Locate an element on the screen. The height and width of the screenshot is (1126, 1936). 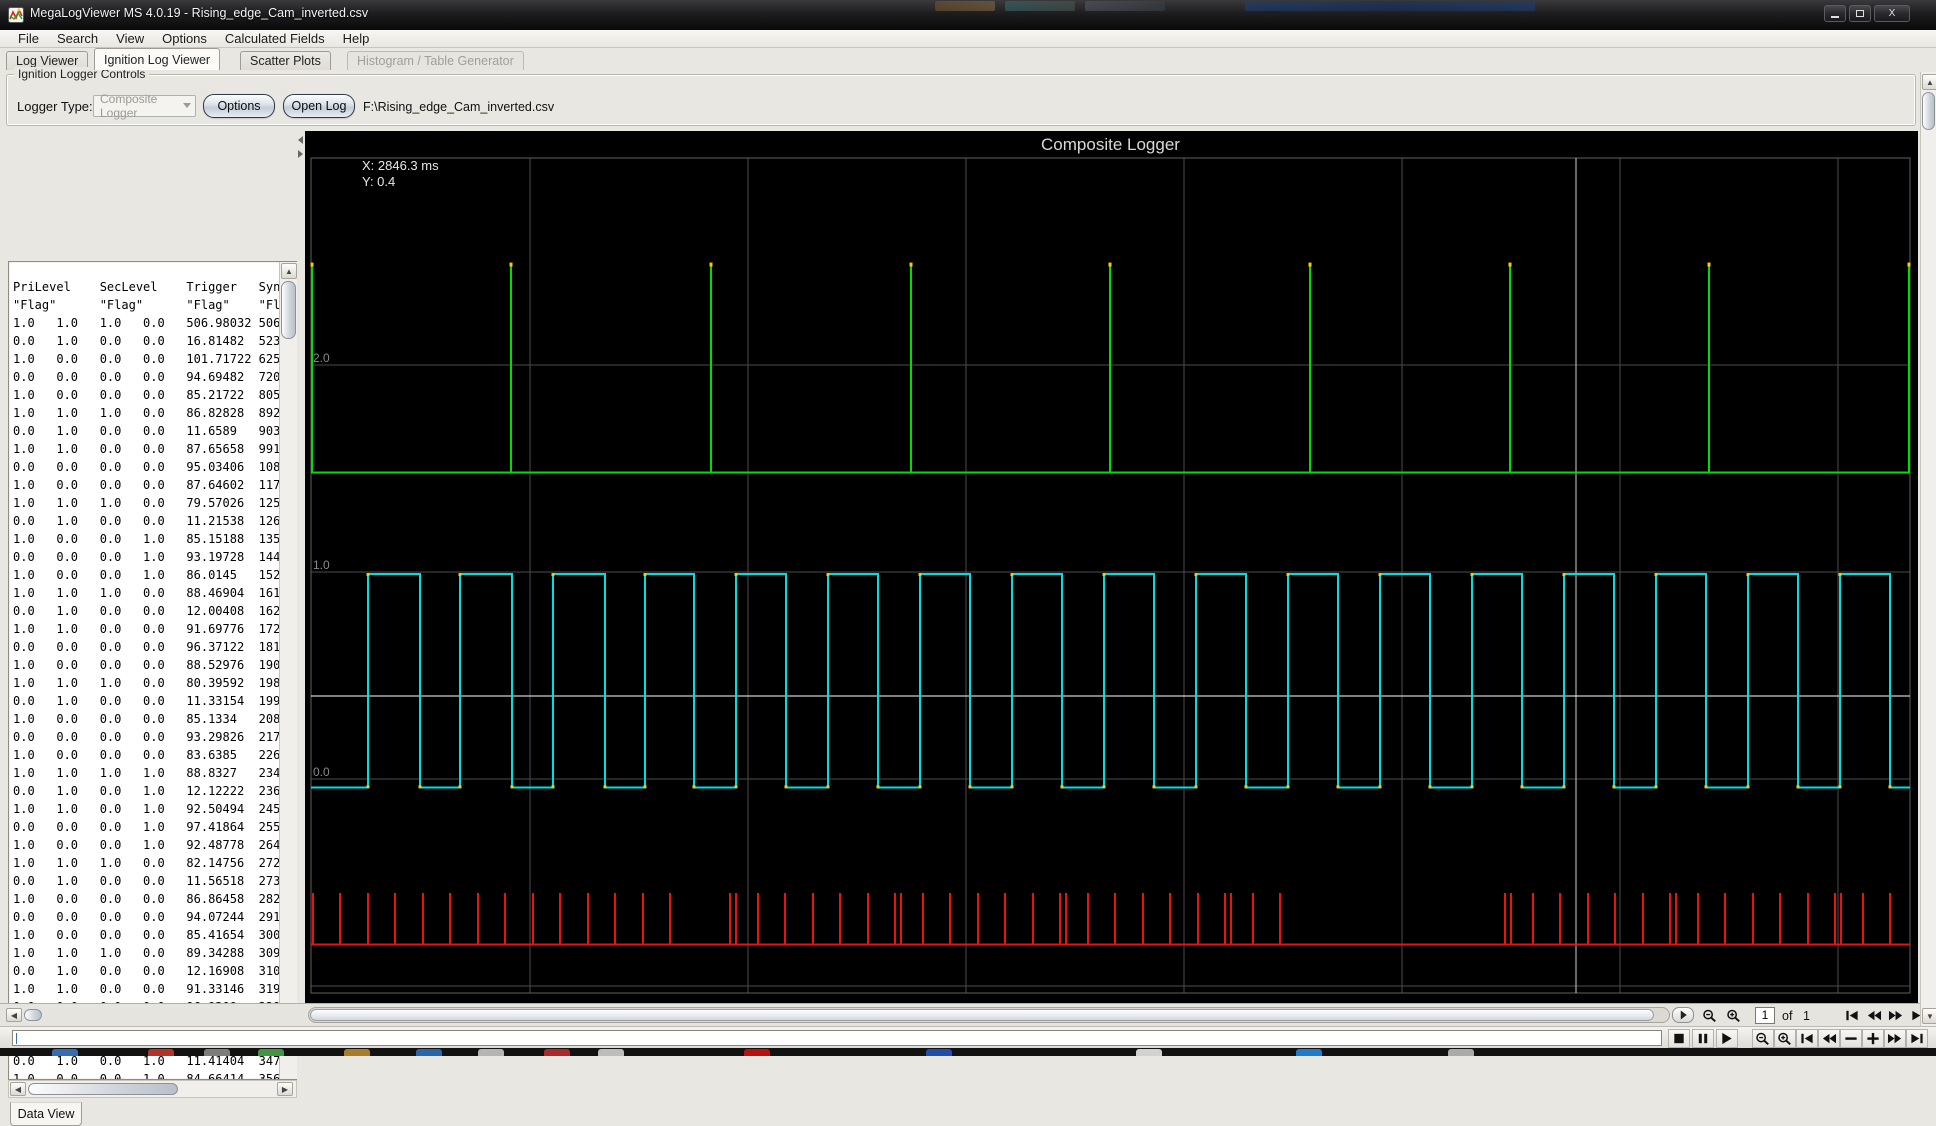
log-position-input is located at coordinates (837, 1038).